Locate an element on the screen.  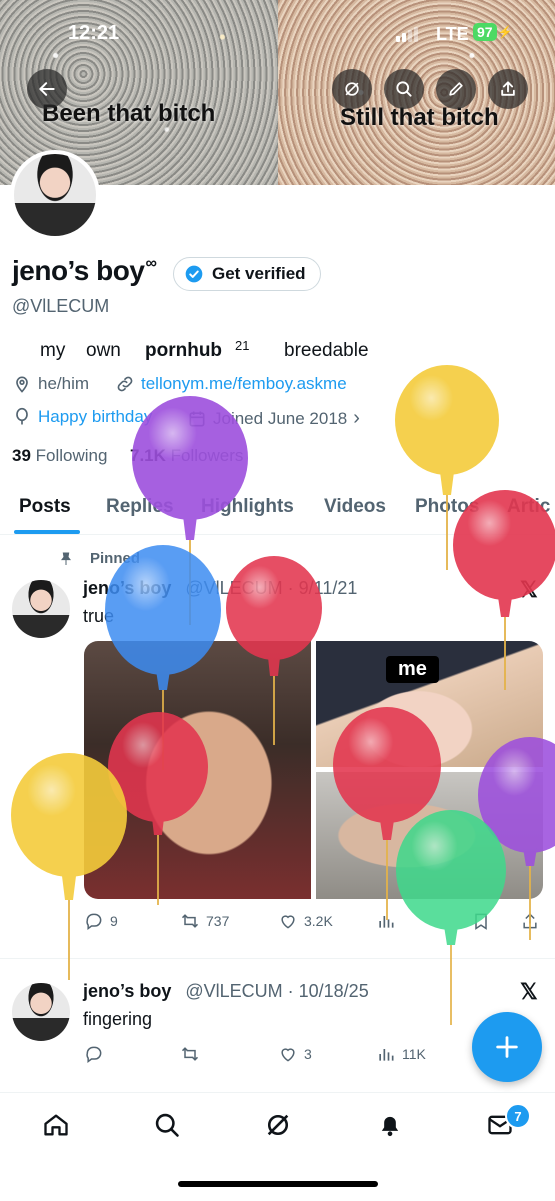
avatar-photo is located at coordinates (55, 195).